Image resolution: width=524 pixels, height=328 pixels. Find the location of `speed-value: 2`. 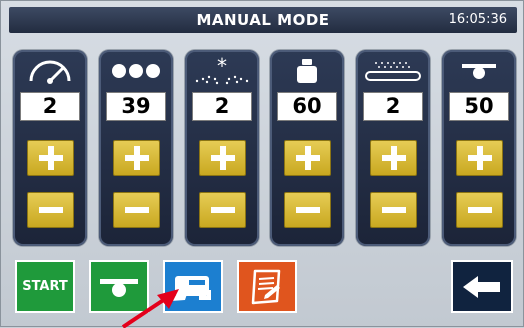

speed-value: 2 is located at coordinates (50, 106).